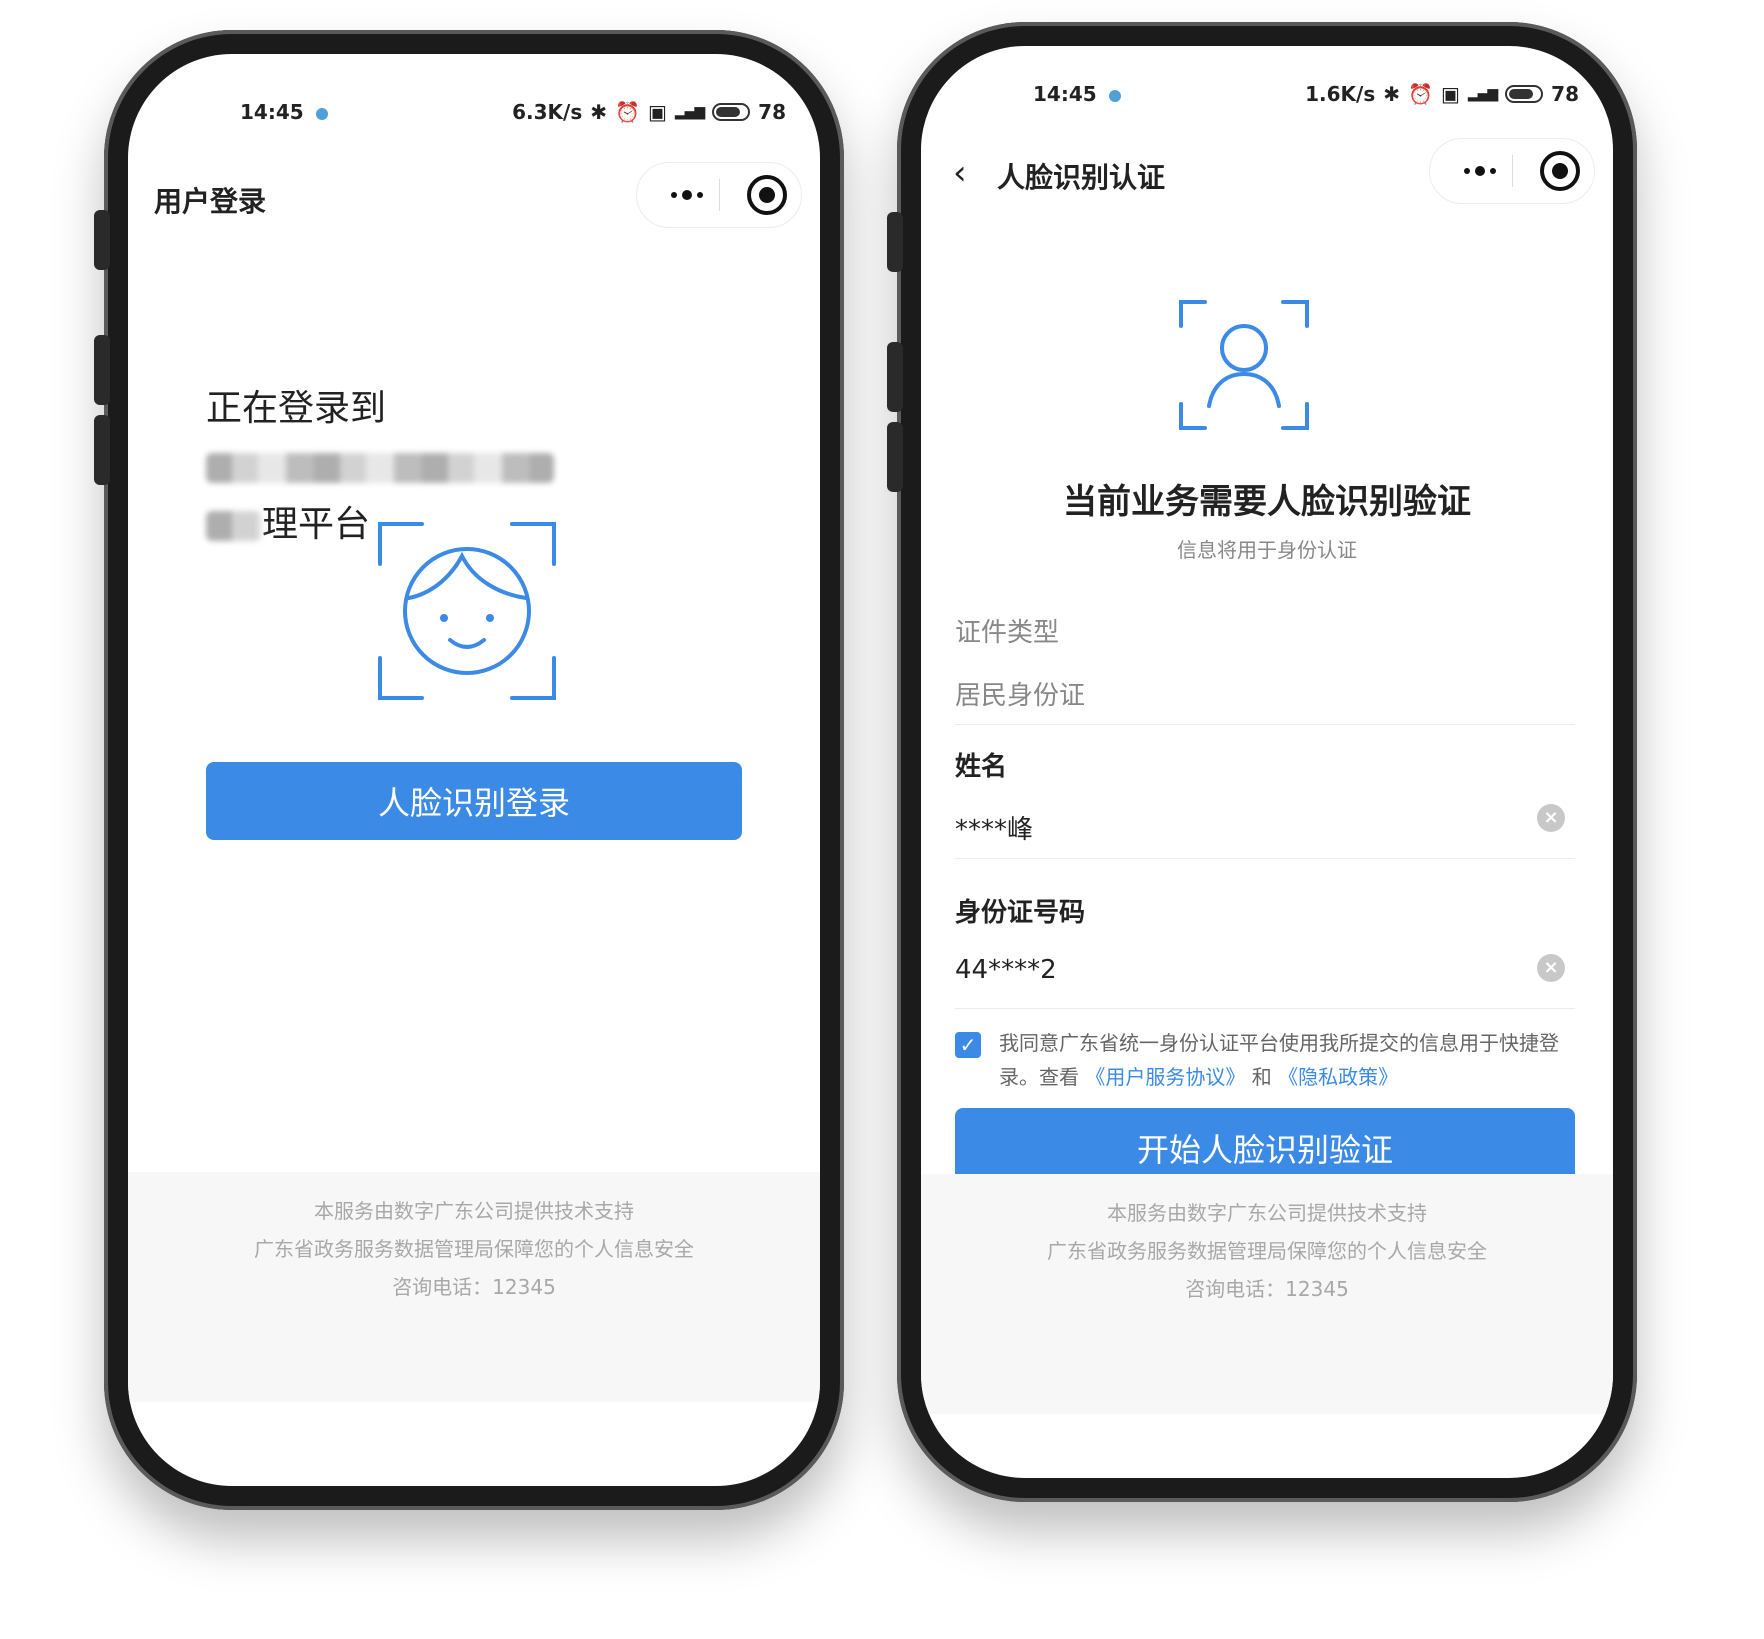 The height and width of the screenshot is (1639, 1764). I want to click on name-field: 姓名 ****峰 ×, so click(1265, 802).